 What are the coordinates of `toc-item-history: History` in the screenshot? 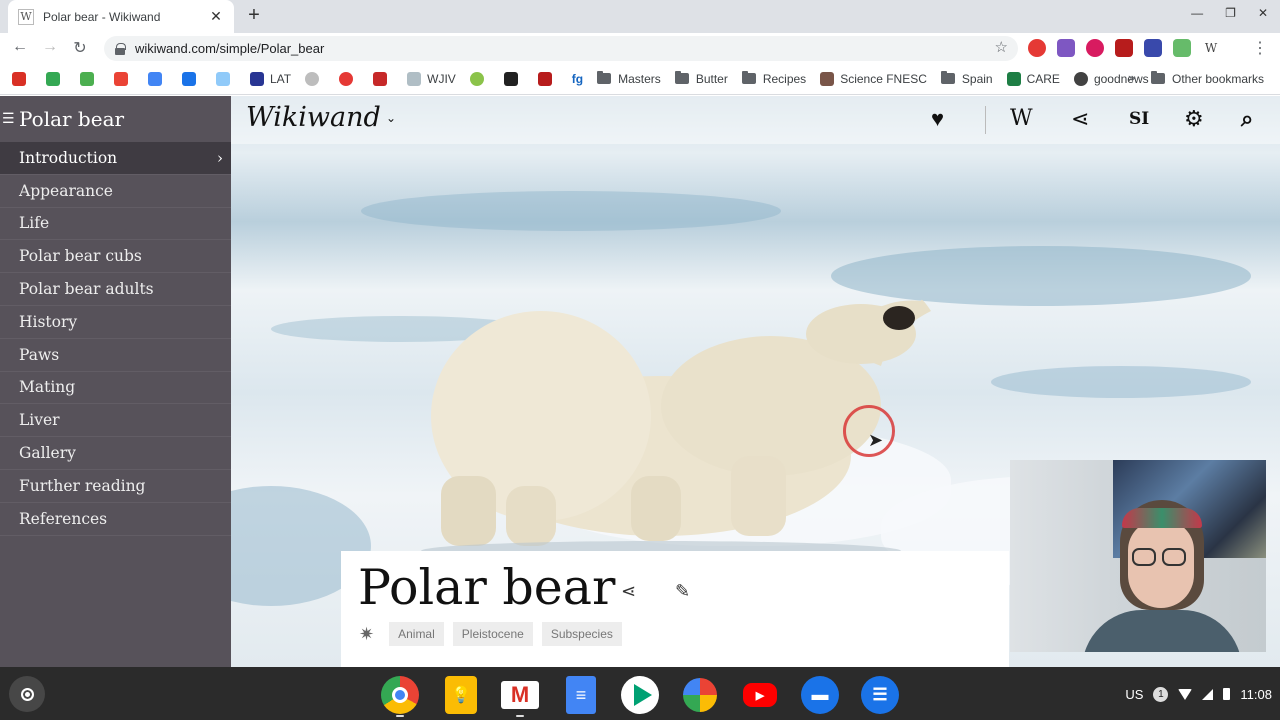 It's located at (115, 322).